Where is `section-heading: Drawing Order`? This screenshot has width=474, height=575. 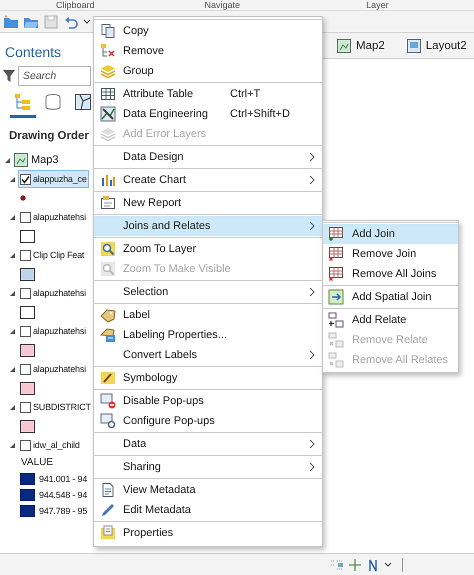
section-heading: Drawing Order is located at coordinates (49, 137).